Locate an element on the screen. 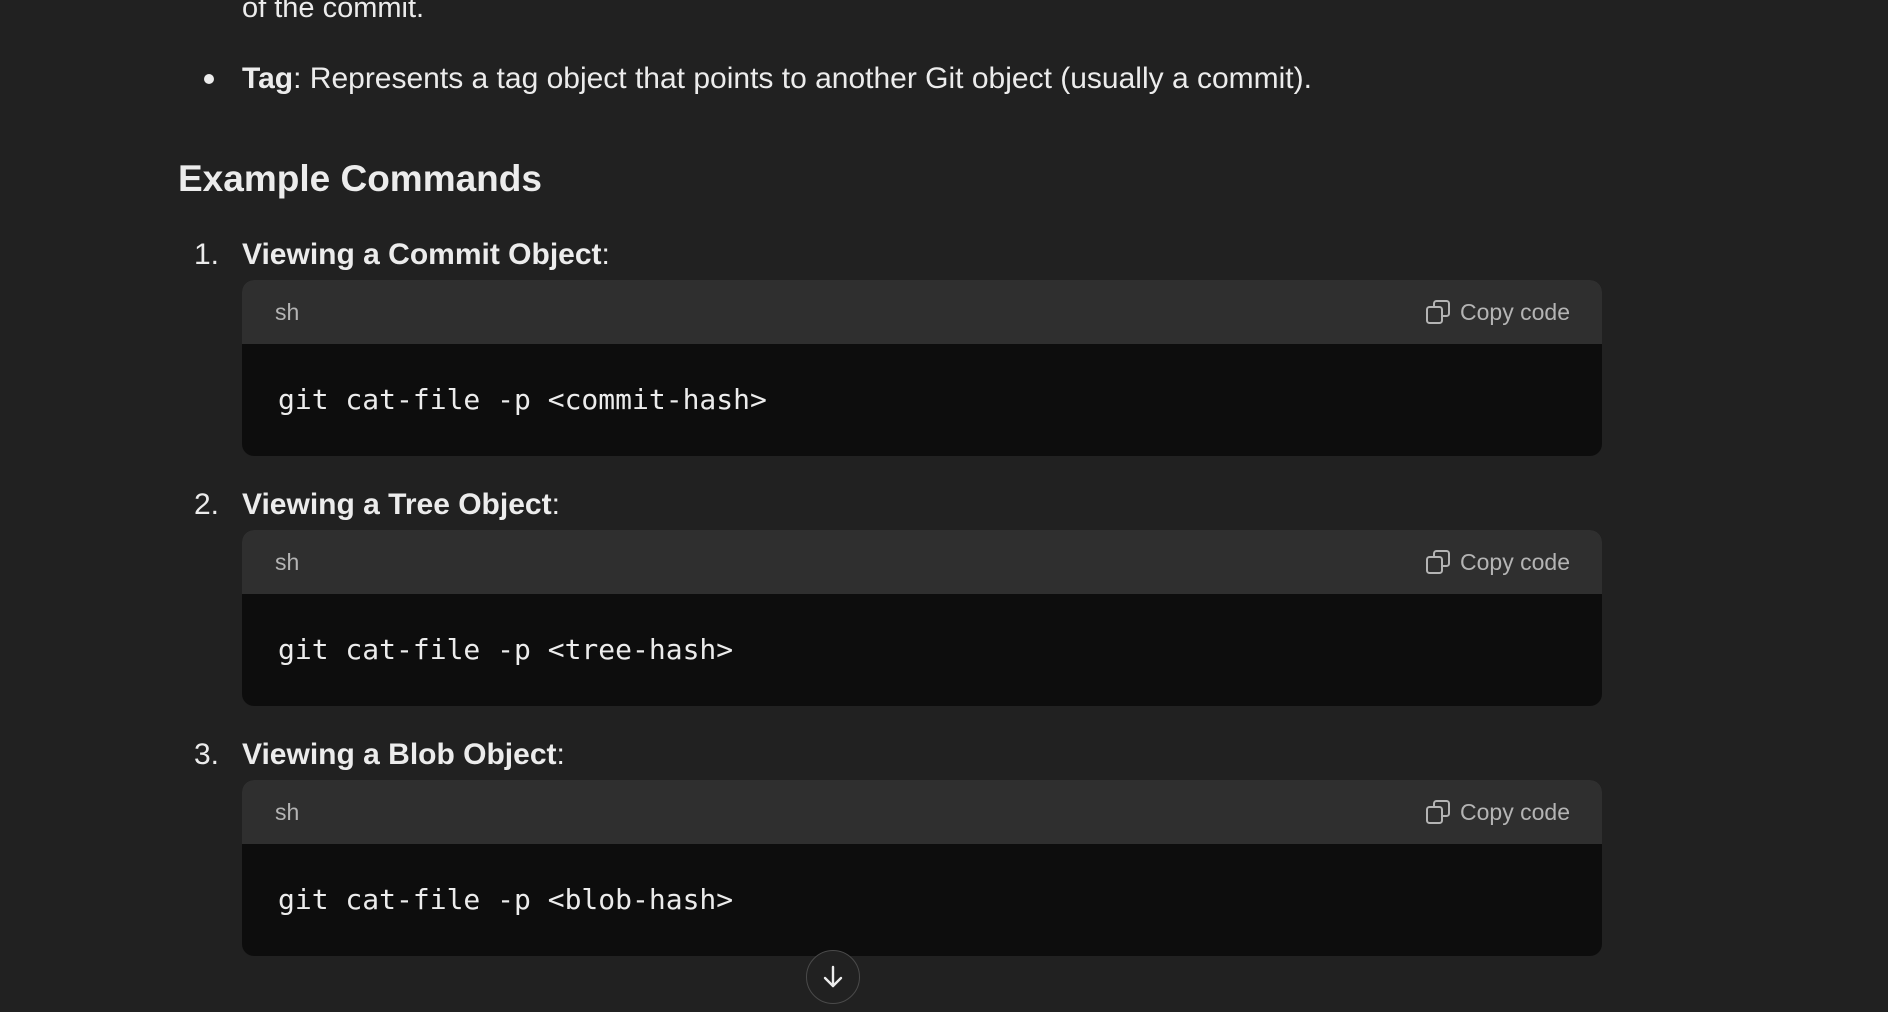 This screenshot has height=1012, width=1888. scroll-to-bottom-button is located at coordinates (833, 977).